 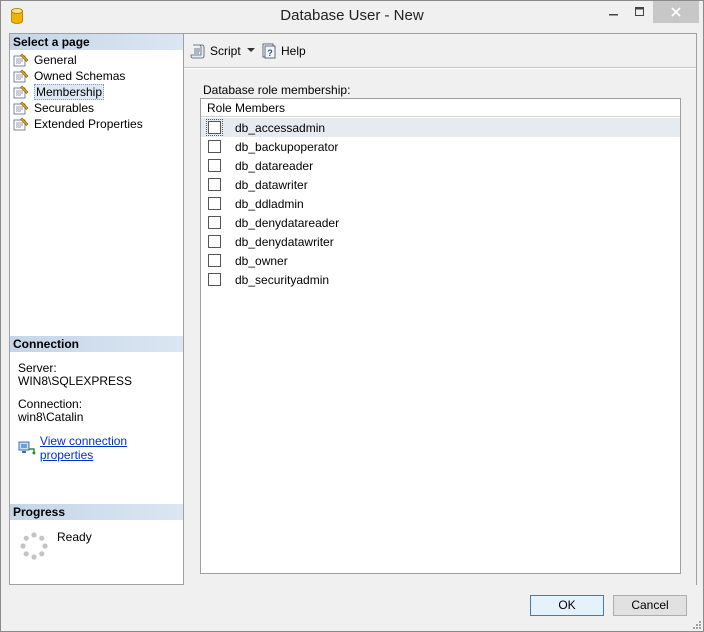 I want to click on script-label: Script, so click(x=225, y=51).